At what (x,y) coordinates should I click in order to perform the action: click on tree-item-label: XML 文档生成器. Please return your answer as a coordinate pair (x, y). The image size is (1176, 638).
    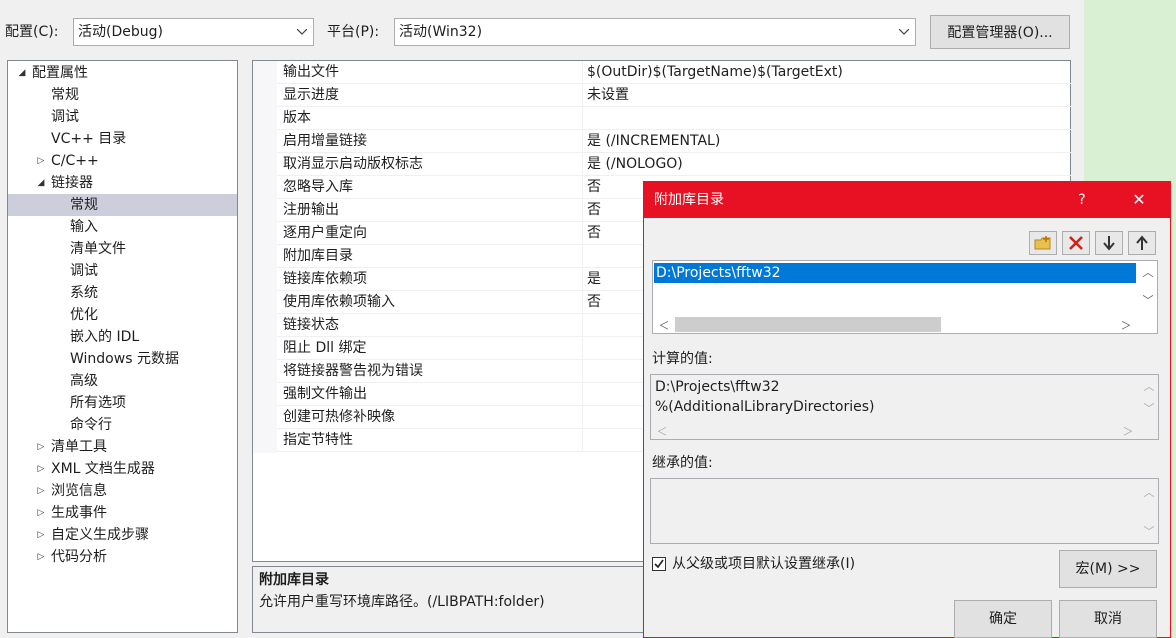
    Looking at the image, I should click on (103, 469).